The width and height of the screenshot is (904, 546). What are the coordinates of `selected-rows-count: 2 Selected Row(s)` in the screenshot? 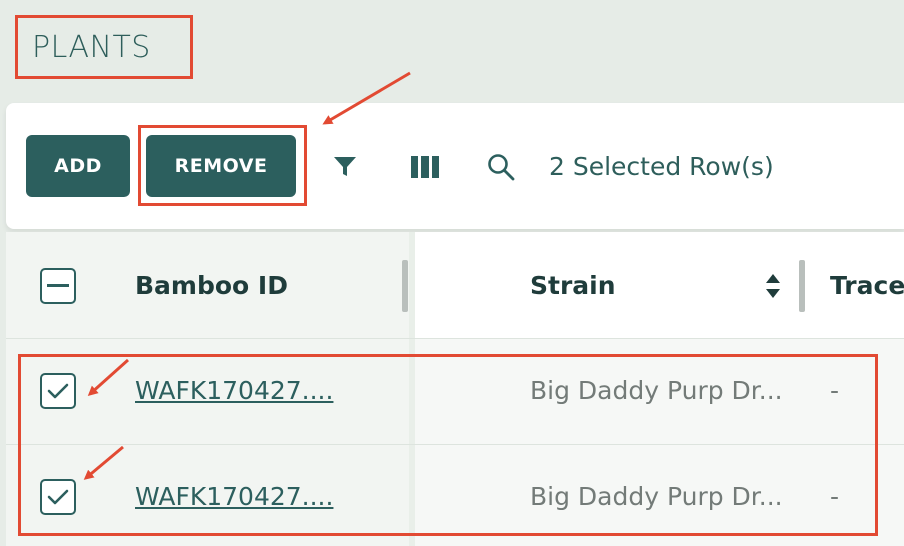 It's located at (661, 166).